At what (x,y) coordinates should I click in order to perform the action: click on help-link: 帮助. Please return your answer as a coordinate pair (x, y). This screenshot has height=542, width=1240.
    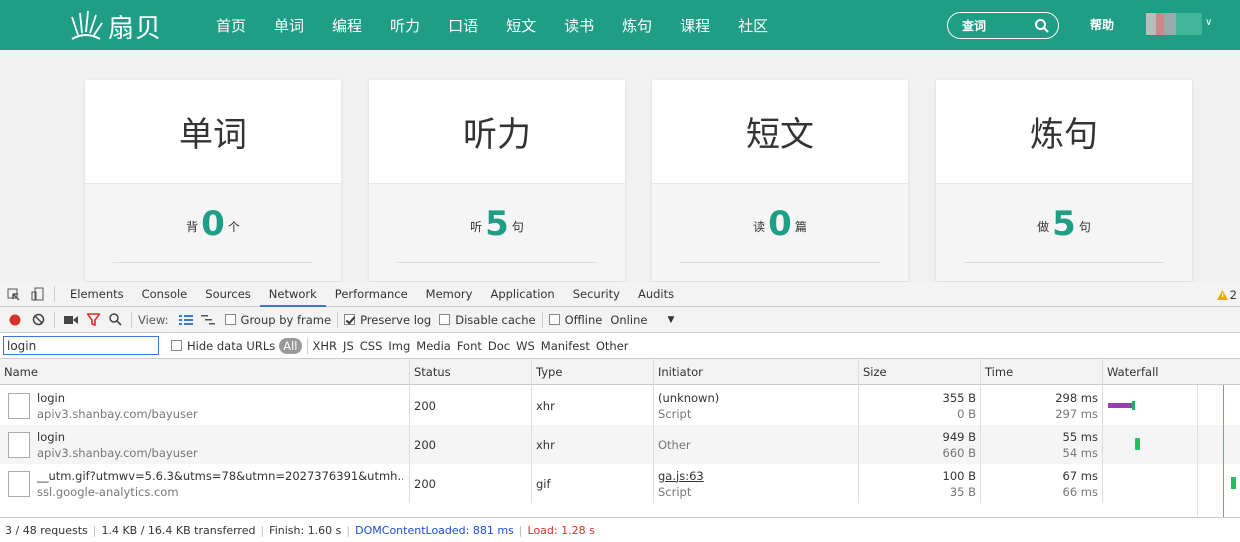
    Looking at the image, I should click on (1102, 24).